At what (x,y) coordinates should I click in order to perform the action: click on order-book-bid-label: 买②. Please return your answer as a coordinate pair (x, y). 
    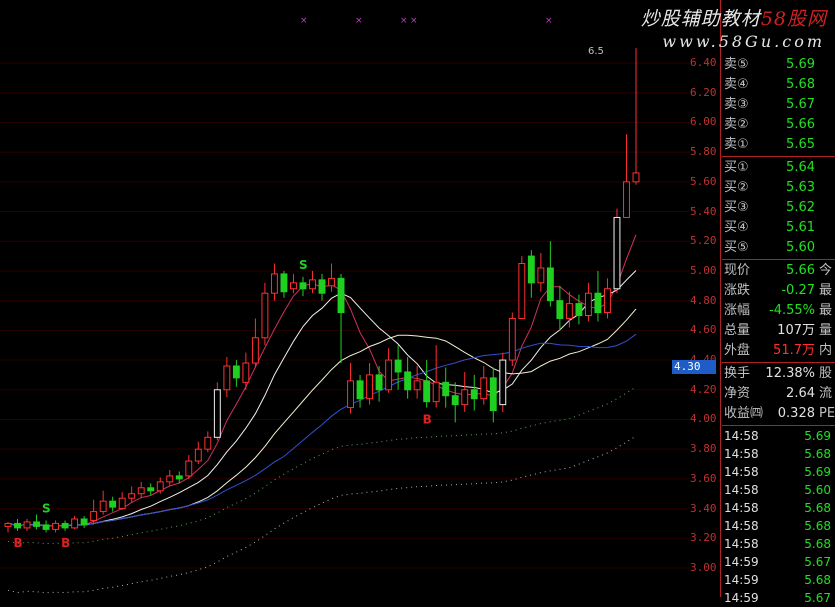
    Looking at the image, I should click on (736, 187).